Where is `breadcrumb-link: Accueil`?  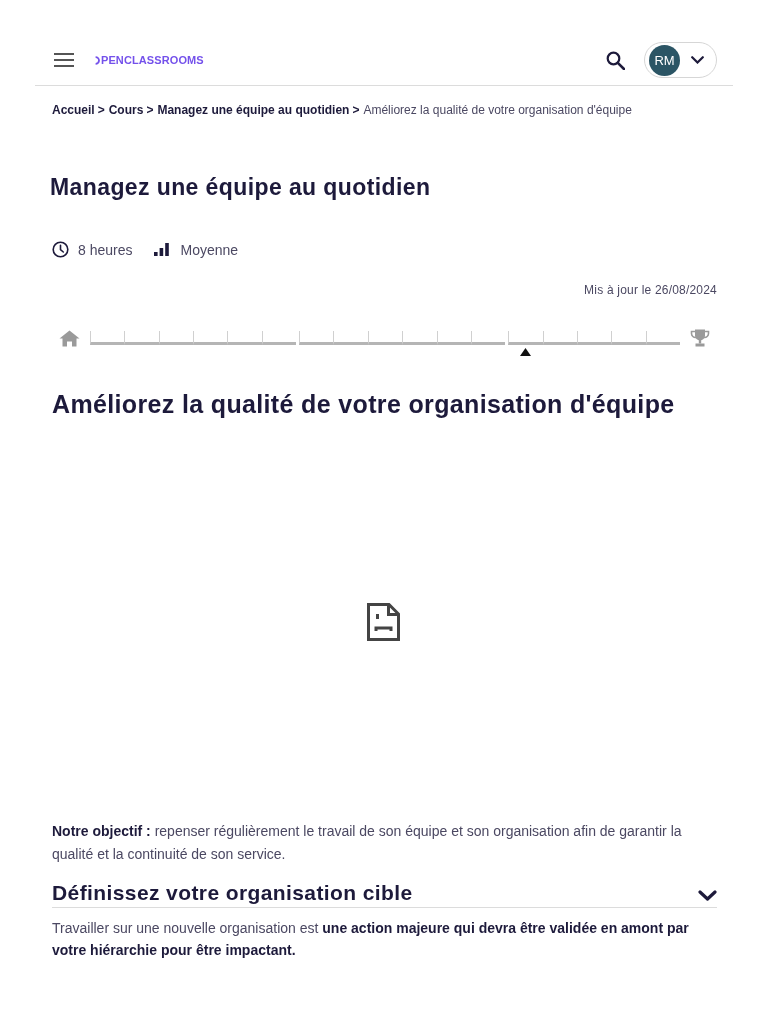
breadcrumb-link: Accueil is located at coordinates (73, 110).